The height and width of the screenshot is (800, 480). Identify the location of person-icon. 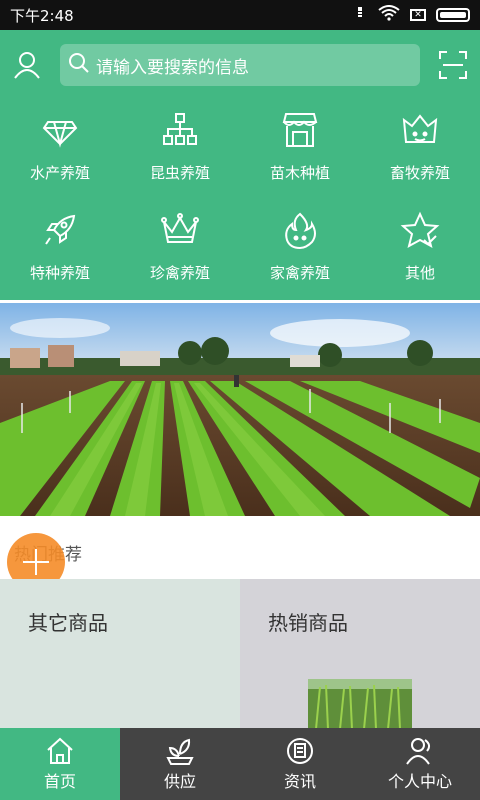
(420, 751).